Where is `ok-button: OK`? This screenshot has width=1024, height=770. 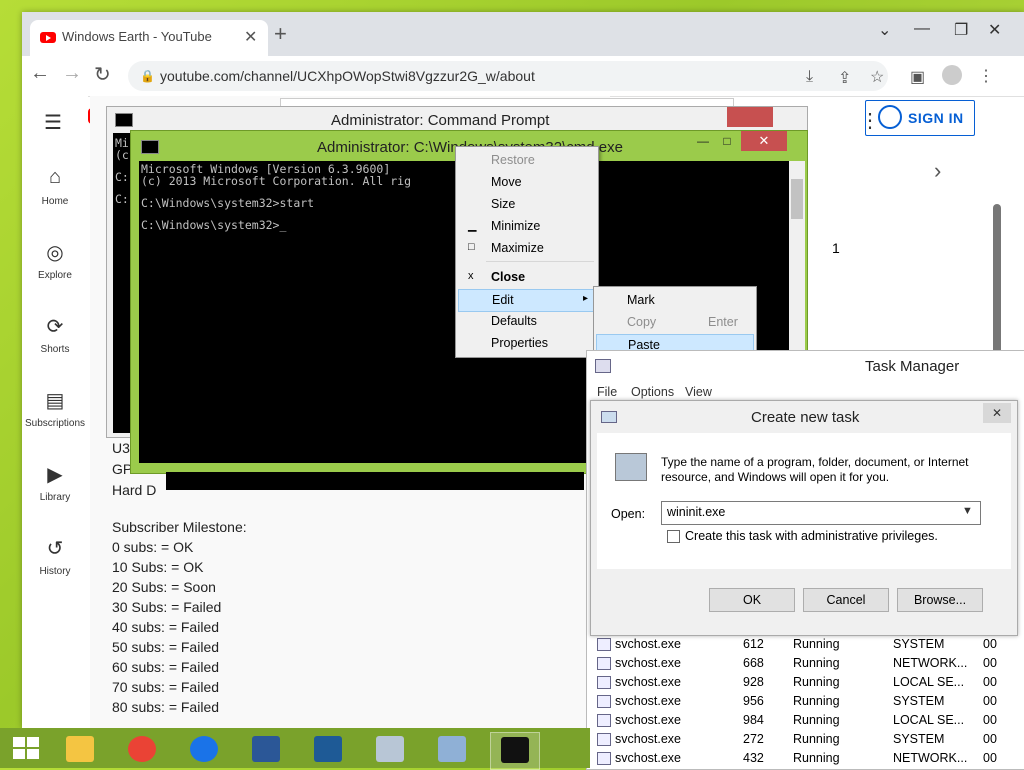 ok-button: OK is located at coordinates (752, 600).